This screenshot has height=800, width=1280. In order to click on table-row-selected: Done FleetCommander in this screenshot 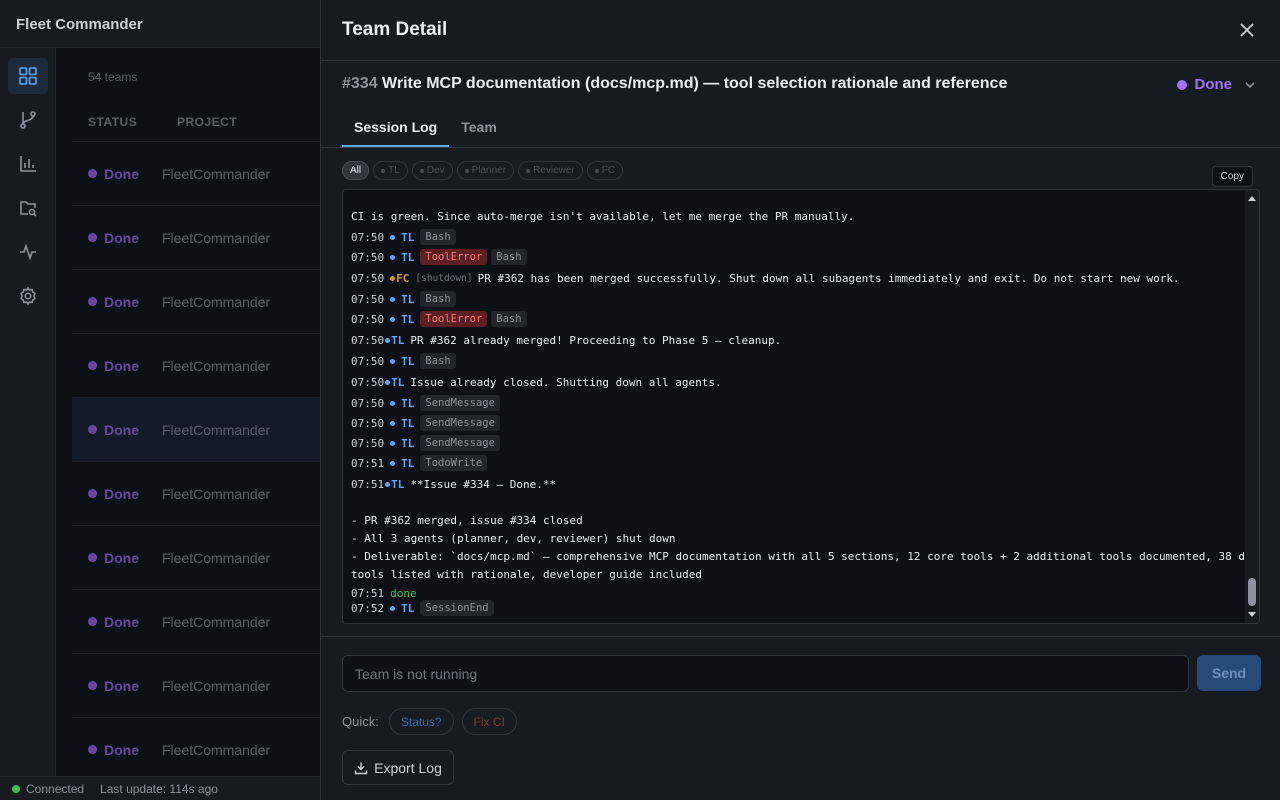, I will do `click(196, 430)`.